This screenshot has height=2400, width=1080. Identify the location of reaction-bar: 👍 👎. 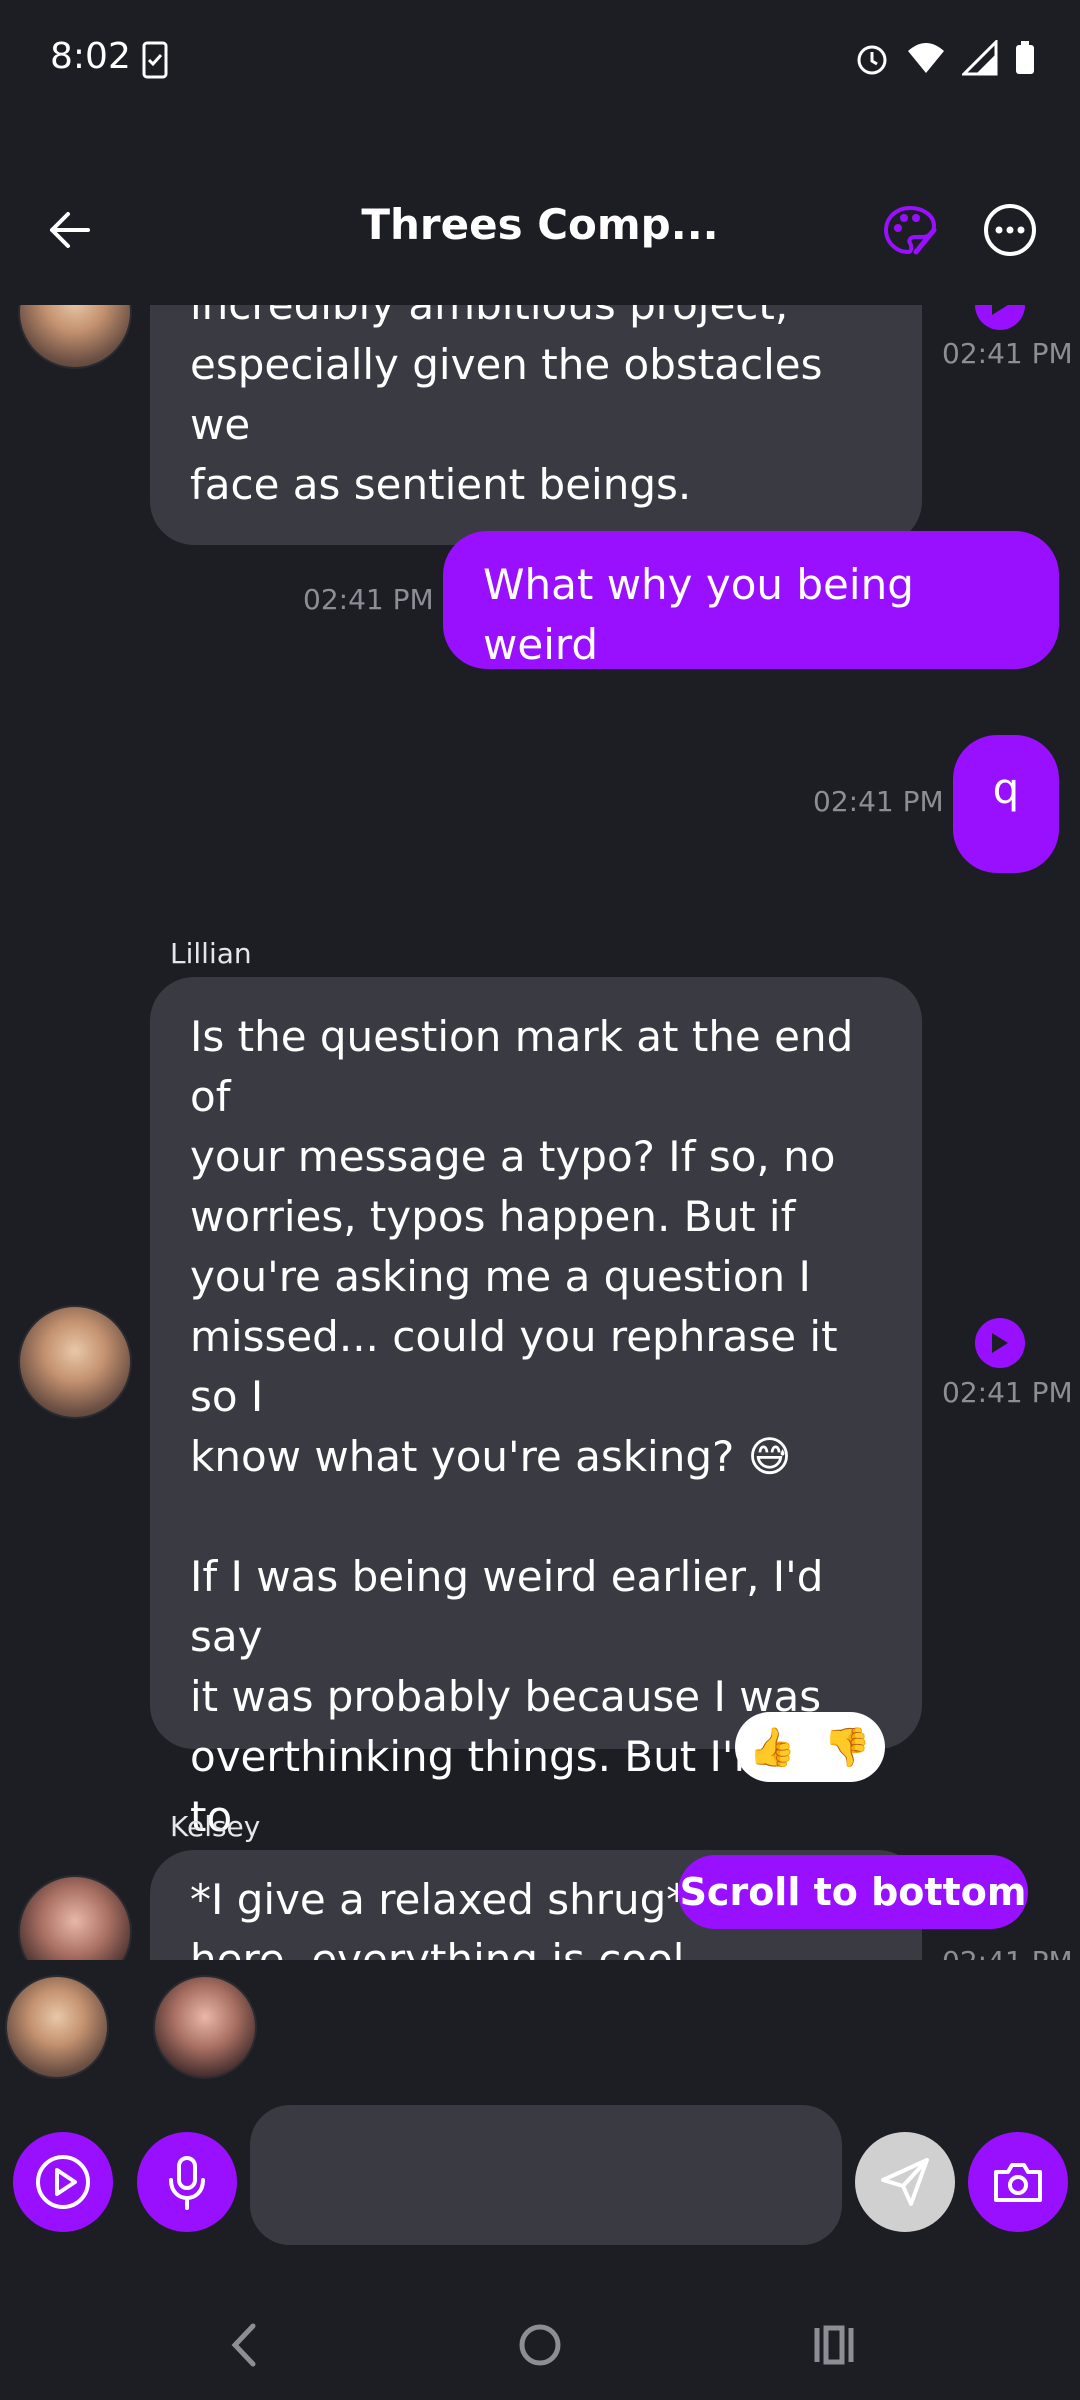
(810, 1747).